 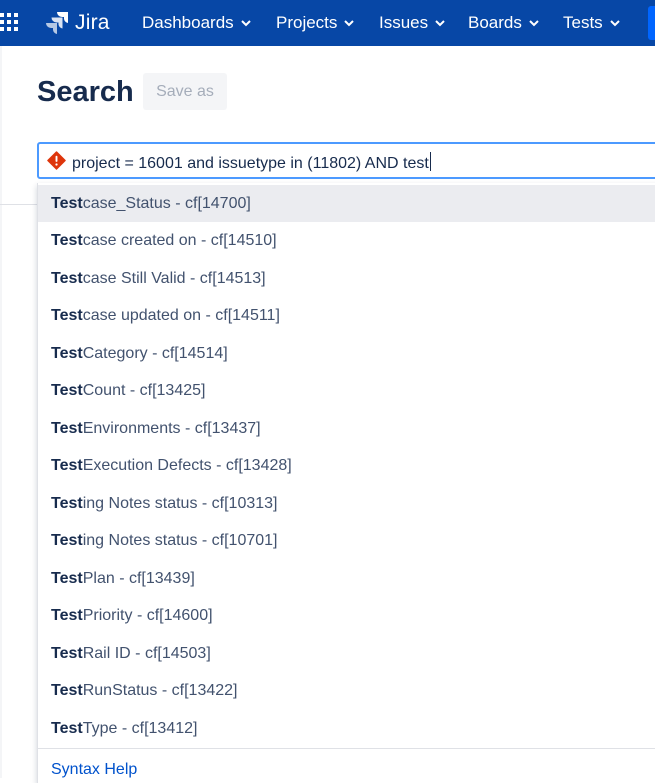 What do you see at coordinates (10, 23) in the screenshot?
I see `app-switcher-icon` at bounding box center [10, 23].